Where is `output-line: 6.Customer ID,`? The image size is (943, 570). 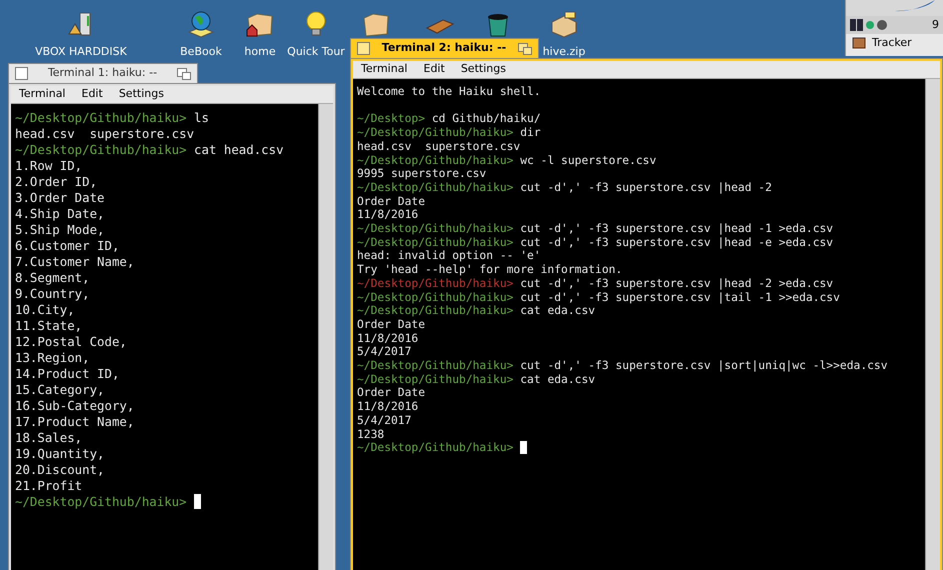
output-line: 6.Customer ID, is located at coordinates (67, 246).